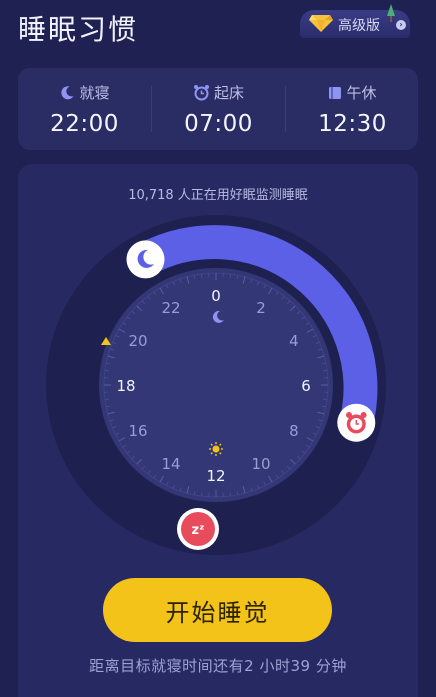  I want to click on dial-hour-label: 2, so click(261, 308).